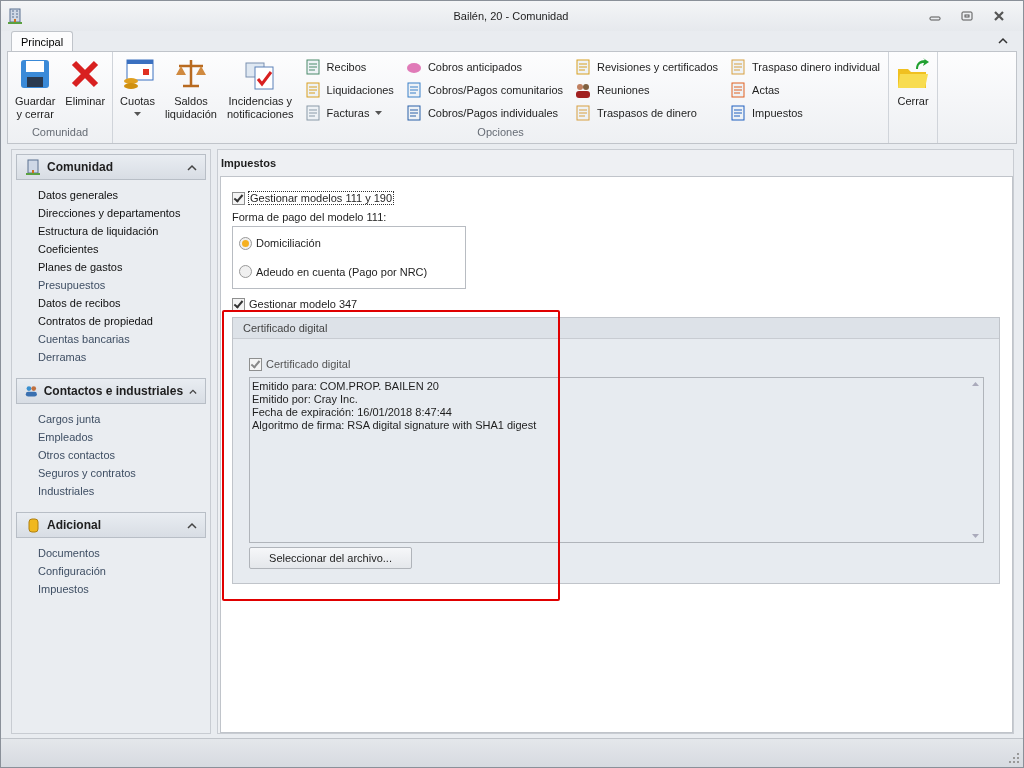 The height and width of the screenshot is (768, 1024). What do you see at coordinates (80, 167) in the screenshot?
I see `section-title: Comunidad` at bounding box center [80, 167].